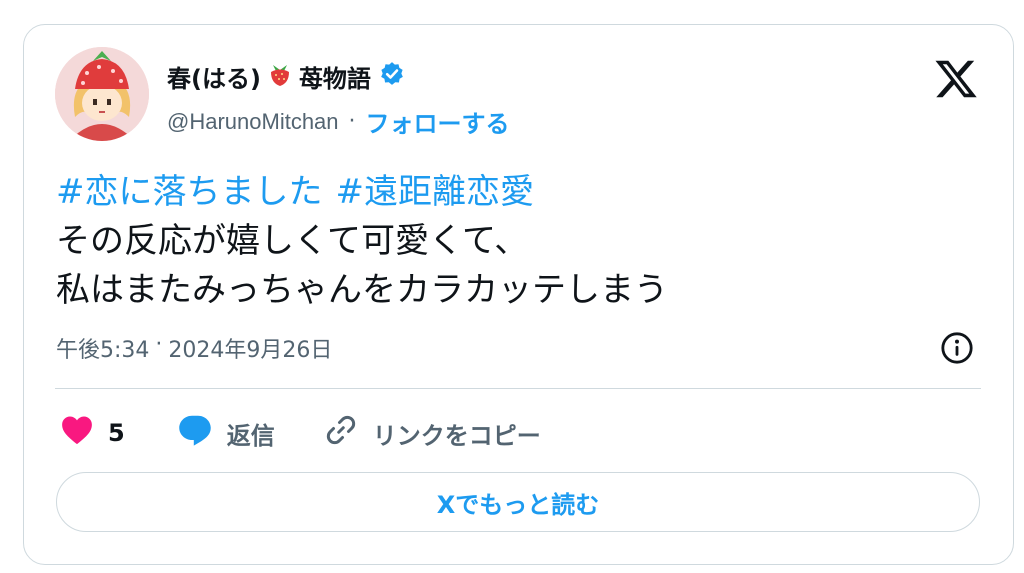 The height and width of the screenshot is (573, 1024). What do you see at coordinates (435, 192) in the screenshot?
I see `hashtag-link: #遠距離恋愛` at bounding box center [435, 192].